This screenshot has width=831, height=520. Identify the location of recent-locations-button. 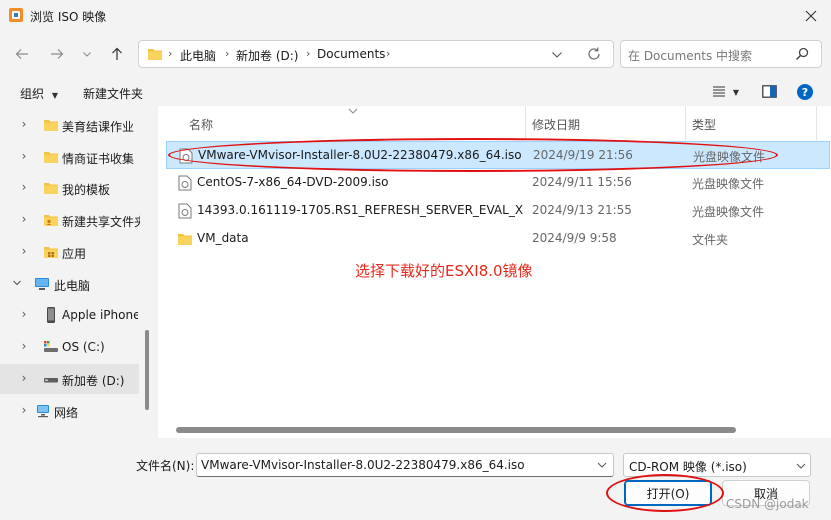
(87, 54).